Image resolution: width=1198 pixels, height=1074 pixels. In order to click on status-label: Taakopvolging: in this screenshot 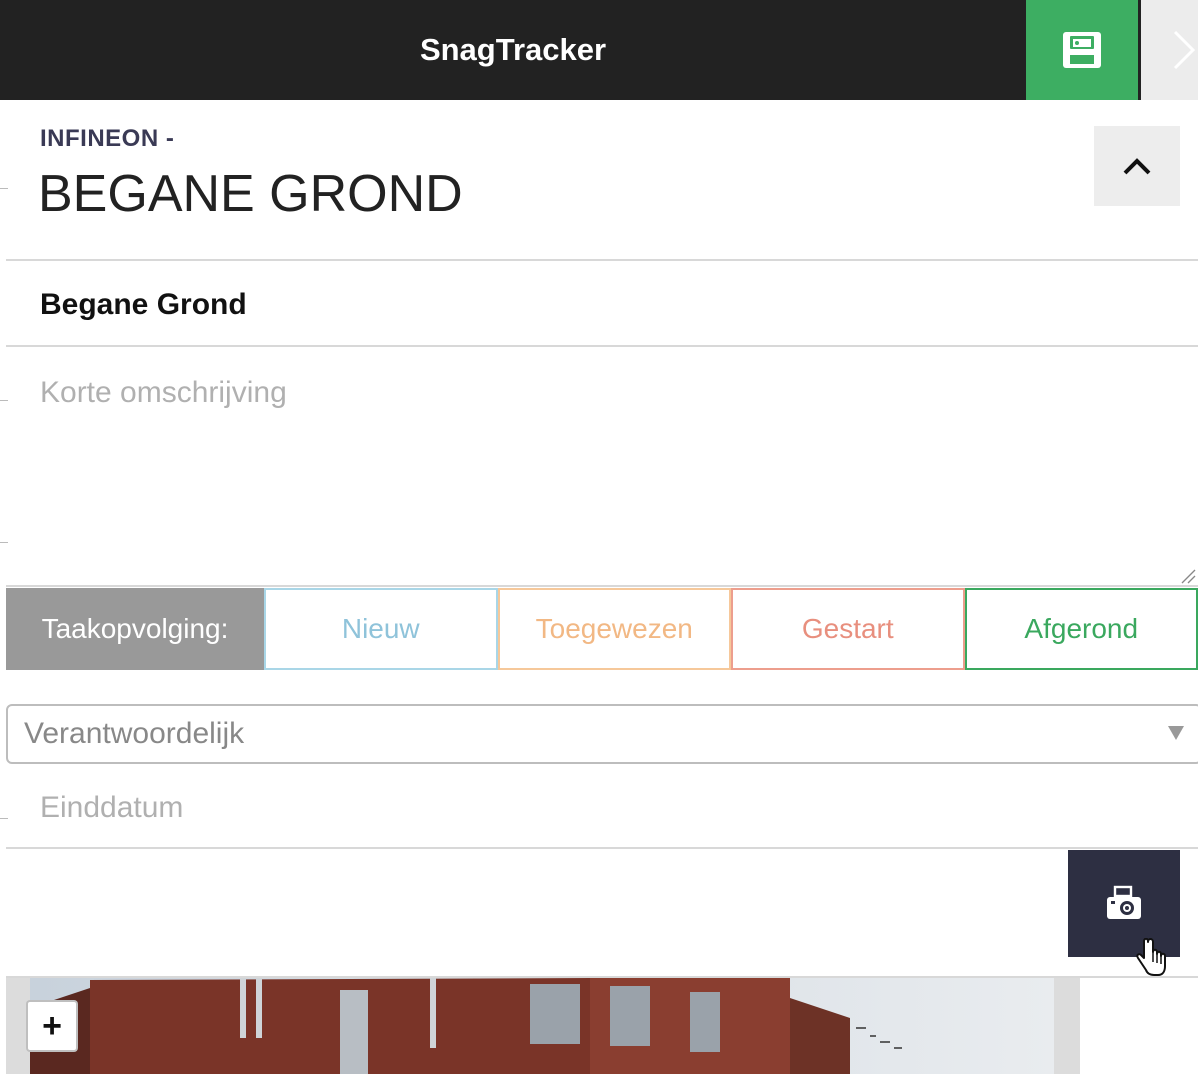, I will do `click(135, 629)`.